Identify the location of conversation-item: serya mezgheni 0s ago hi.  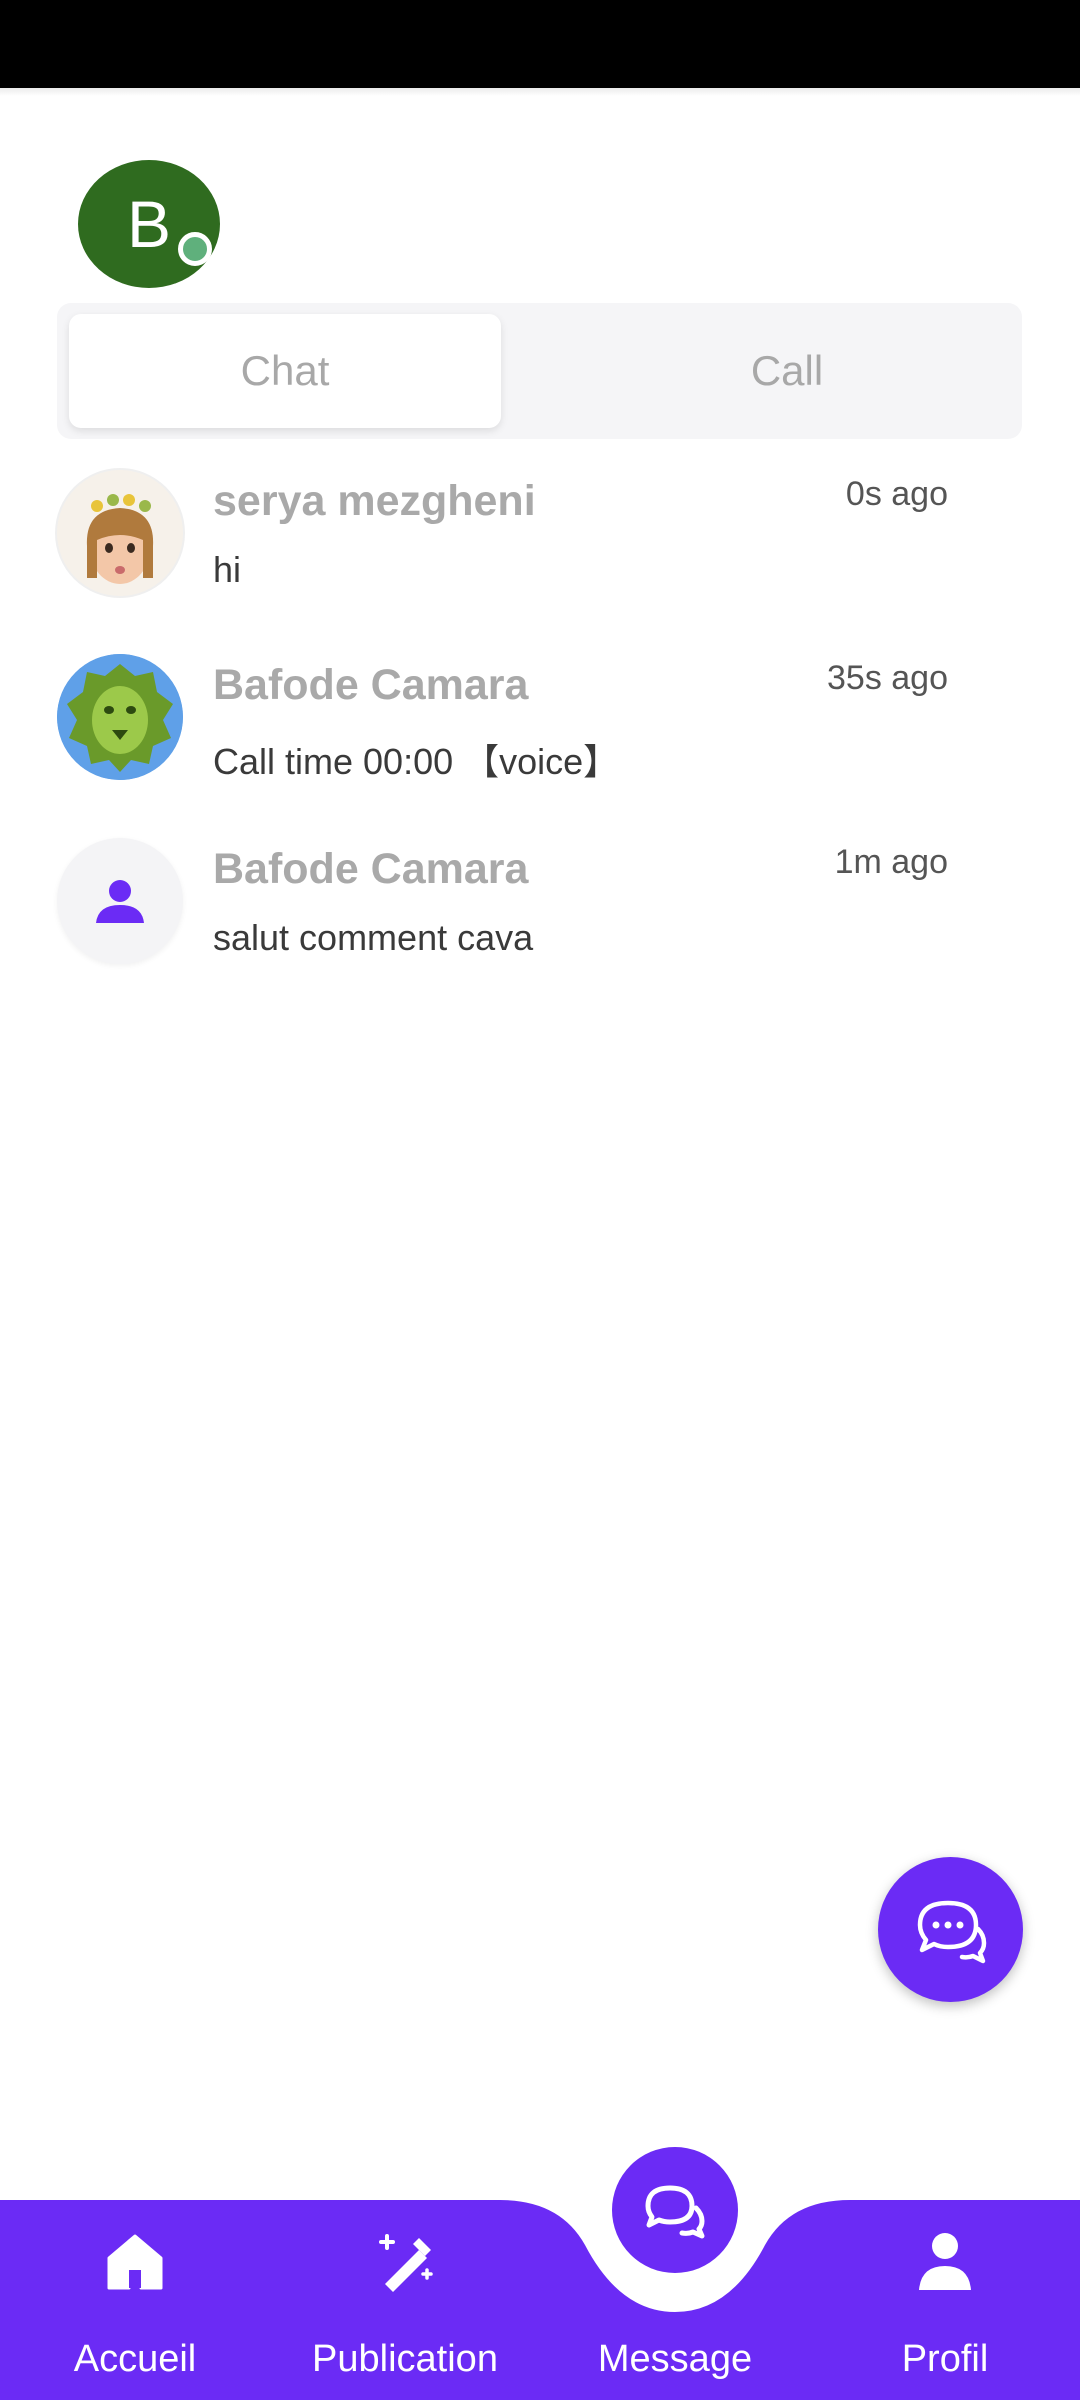
(540, 542).